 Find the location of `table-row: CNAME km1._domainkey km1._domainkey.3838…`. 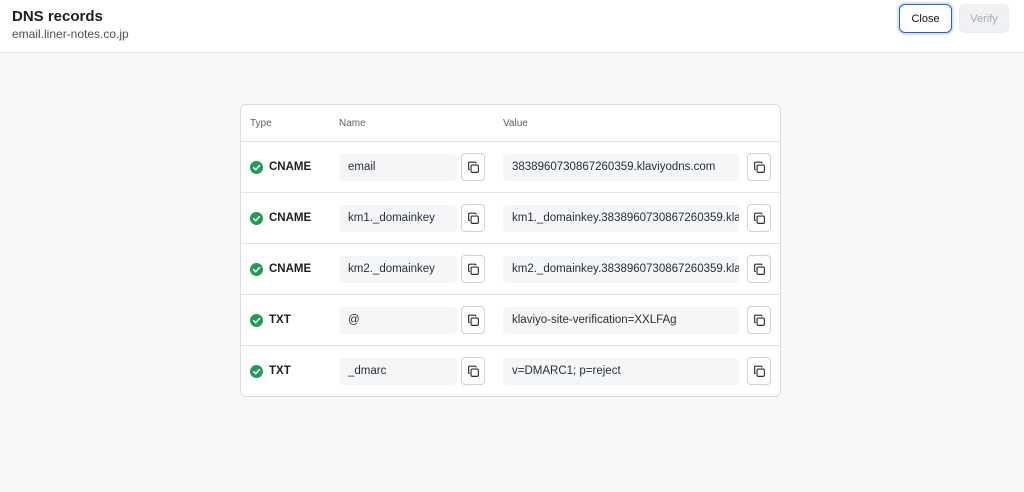

table-row: CNAME km1._domainkey km1._domainkey.3838… is located at coordinates (510, 218).